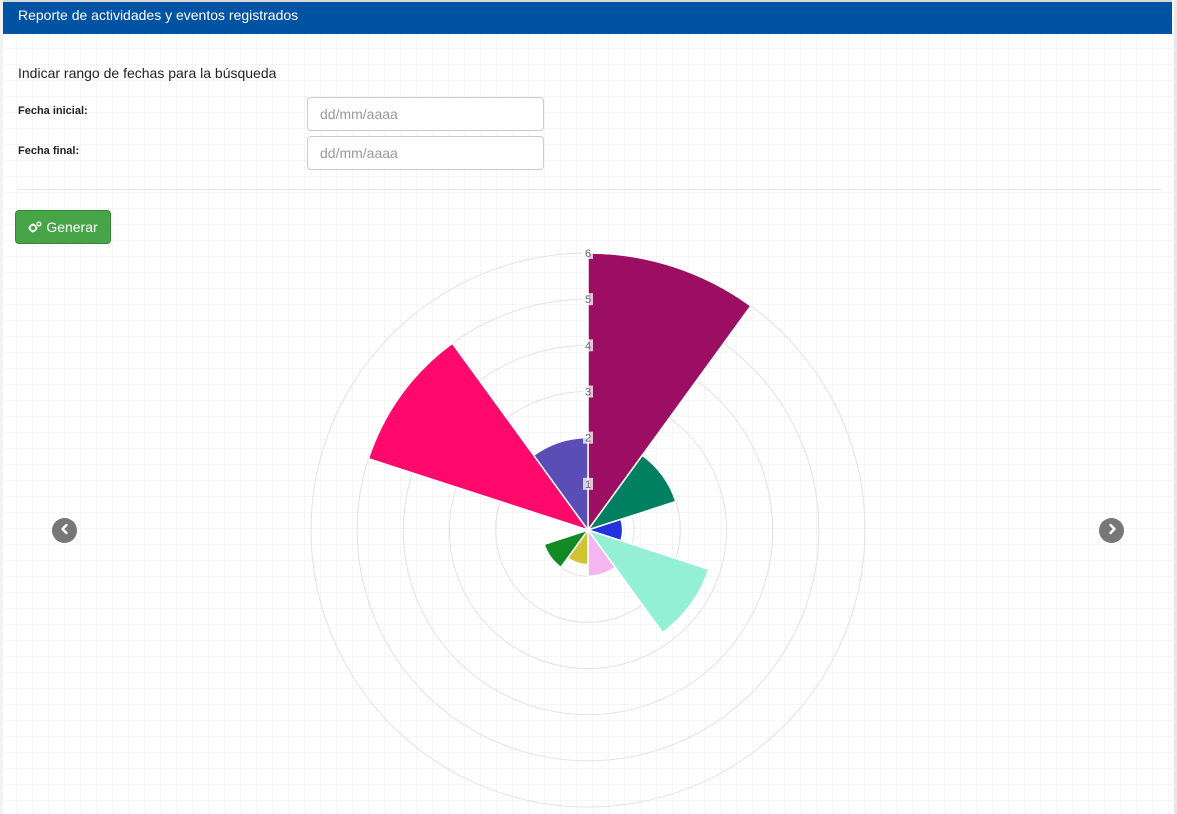 This screenshot has height=814, width=1177. What do you see at coordinates (588, 393) in the screenshot?
I see `tick-label: 3` at bounding box center [588, 393].